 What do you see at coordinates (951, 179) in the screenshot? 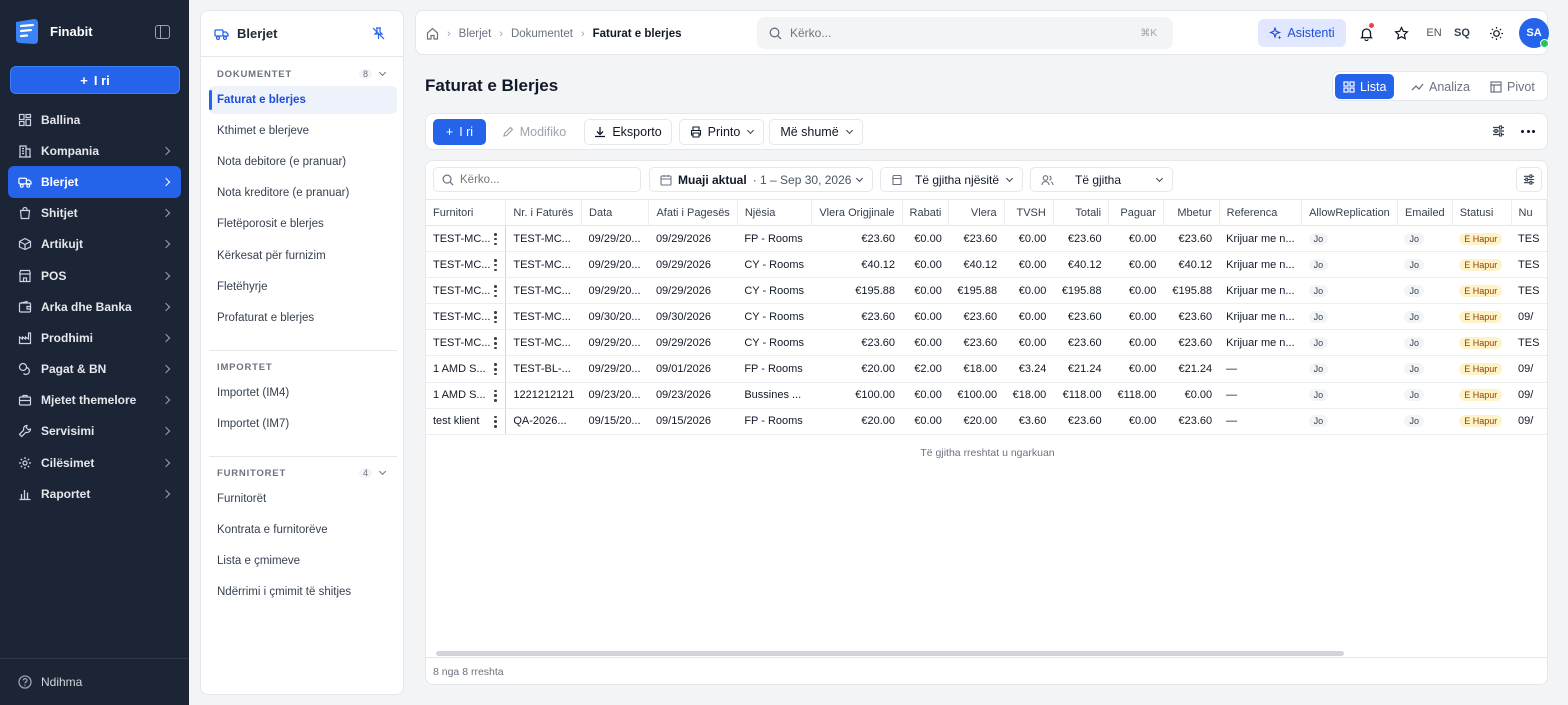
I see `unit-filter: Të gjitha njësitë` at bounding box center [951, 179].